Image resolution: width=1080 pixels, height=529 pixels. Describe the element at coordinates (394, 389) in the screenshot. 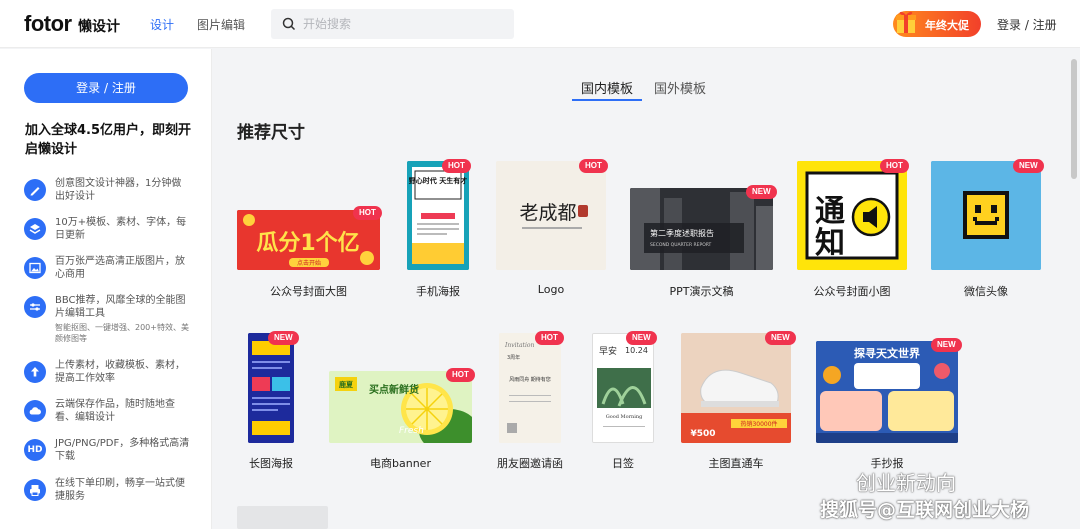

I see `svg-text: 买点新鲜货` at that location.